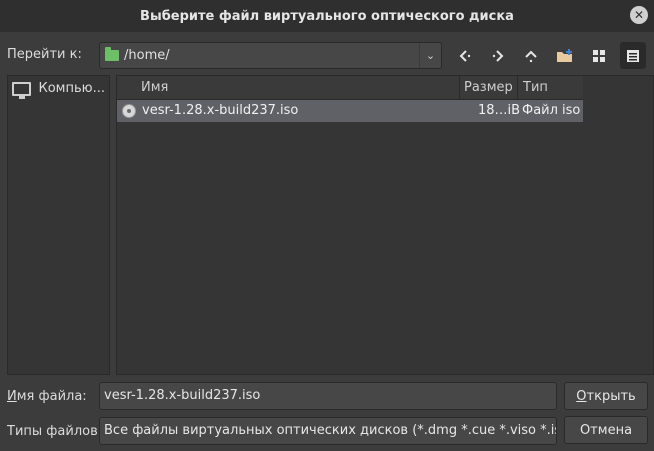 The width and height of the screenshot is (654, 451). I want to click on table-header: Имя Размер Тип, so click(350, 88).